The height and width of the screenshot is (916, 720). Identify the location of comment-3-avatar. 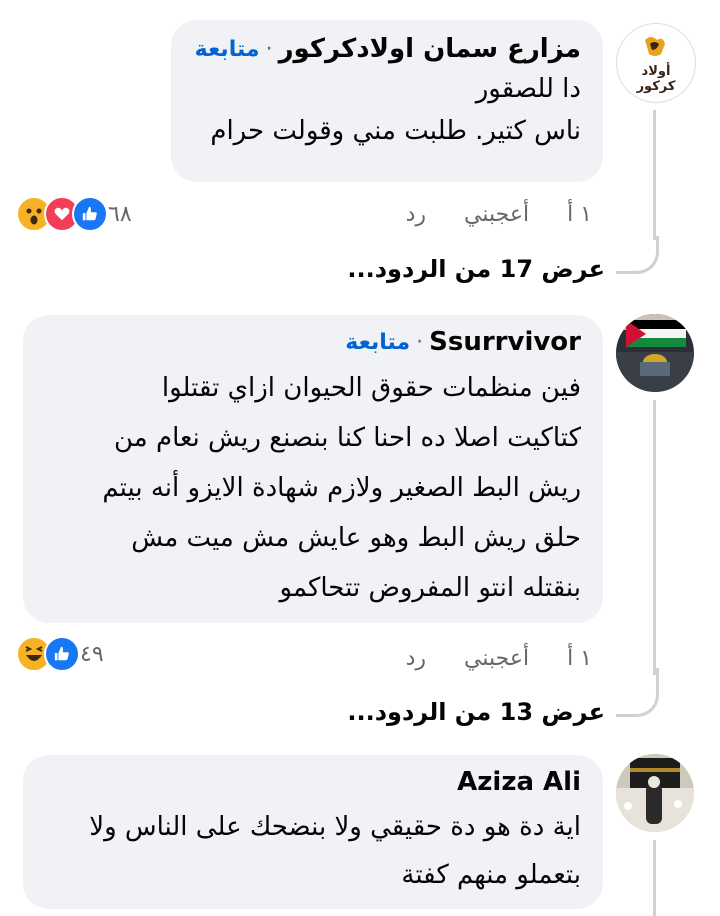
(655, 793).